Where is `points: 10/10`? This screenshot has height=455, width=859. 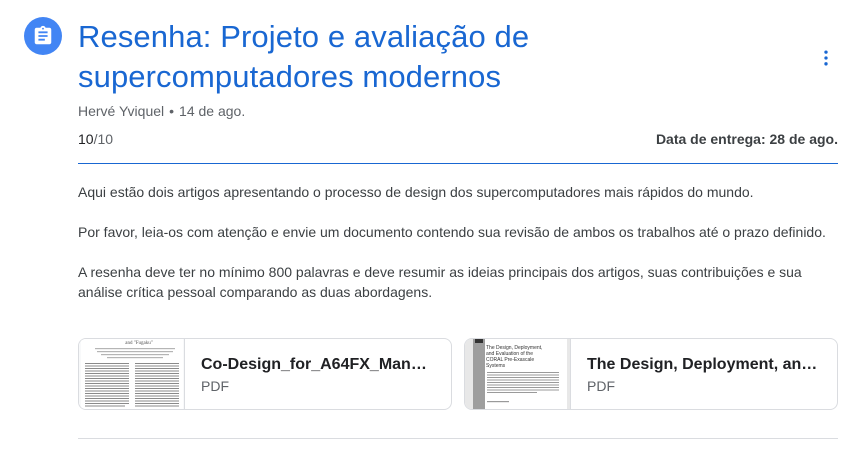 points: 10/10 is located at coordinates (95, 139).